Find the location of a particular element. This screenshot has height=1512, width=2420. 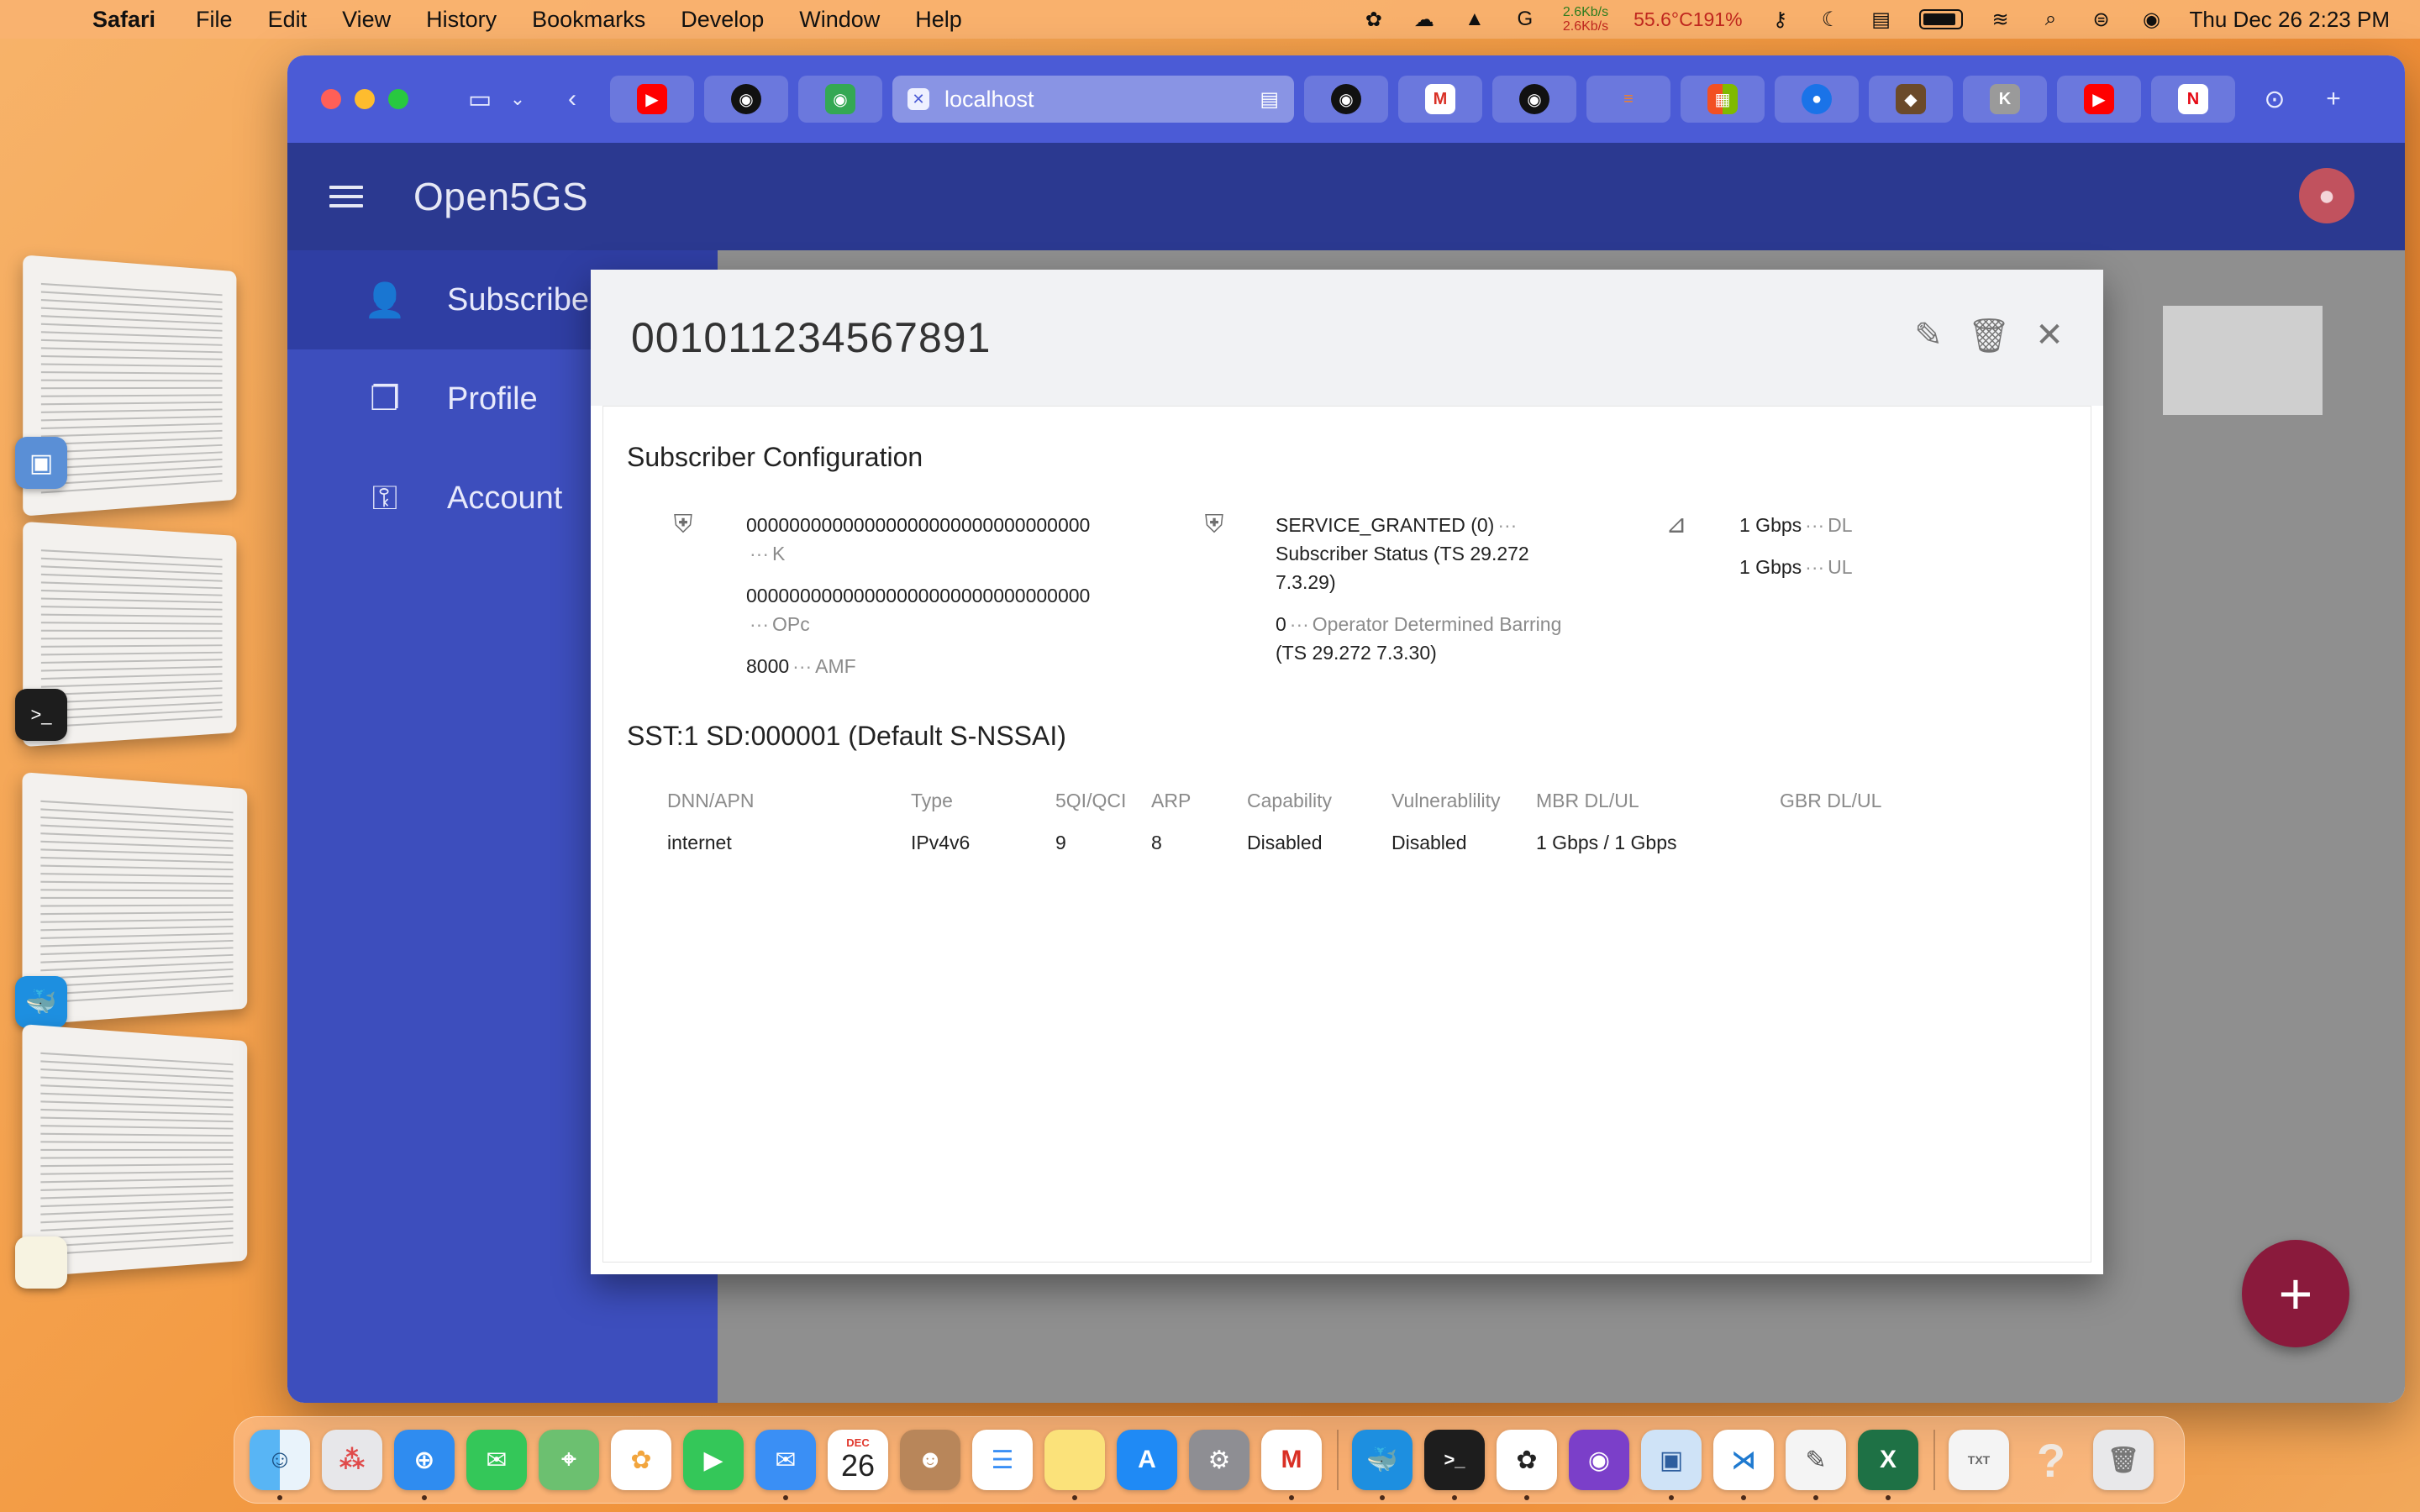

chatgpt-status-icon: ✿ is located at coordinates (1374, 19).